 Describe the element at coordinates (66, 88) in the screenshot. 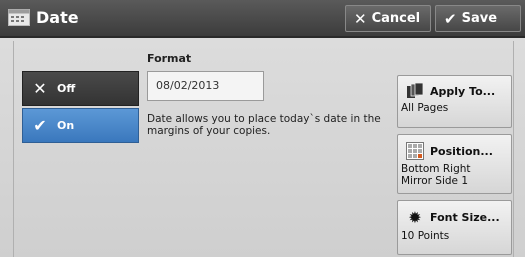

I see `option-off-label: Off` at that location.